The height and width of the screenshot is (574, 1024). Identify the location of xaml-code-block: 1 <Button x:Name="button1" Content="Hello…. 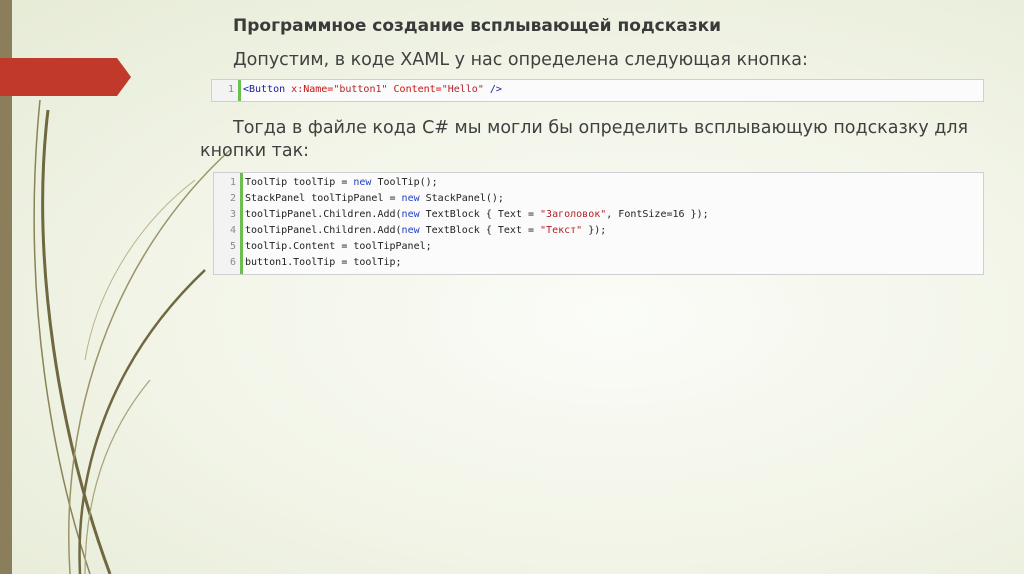
(597, 90).